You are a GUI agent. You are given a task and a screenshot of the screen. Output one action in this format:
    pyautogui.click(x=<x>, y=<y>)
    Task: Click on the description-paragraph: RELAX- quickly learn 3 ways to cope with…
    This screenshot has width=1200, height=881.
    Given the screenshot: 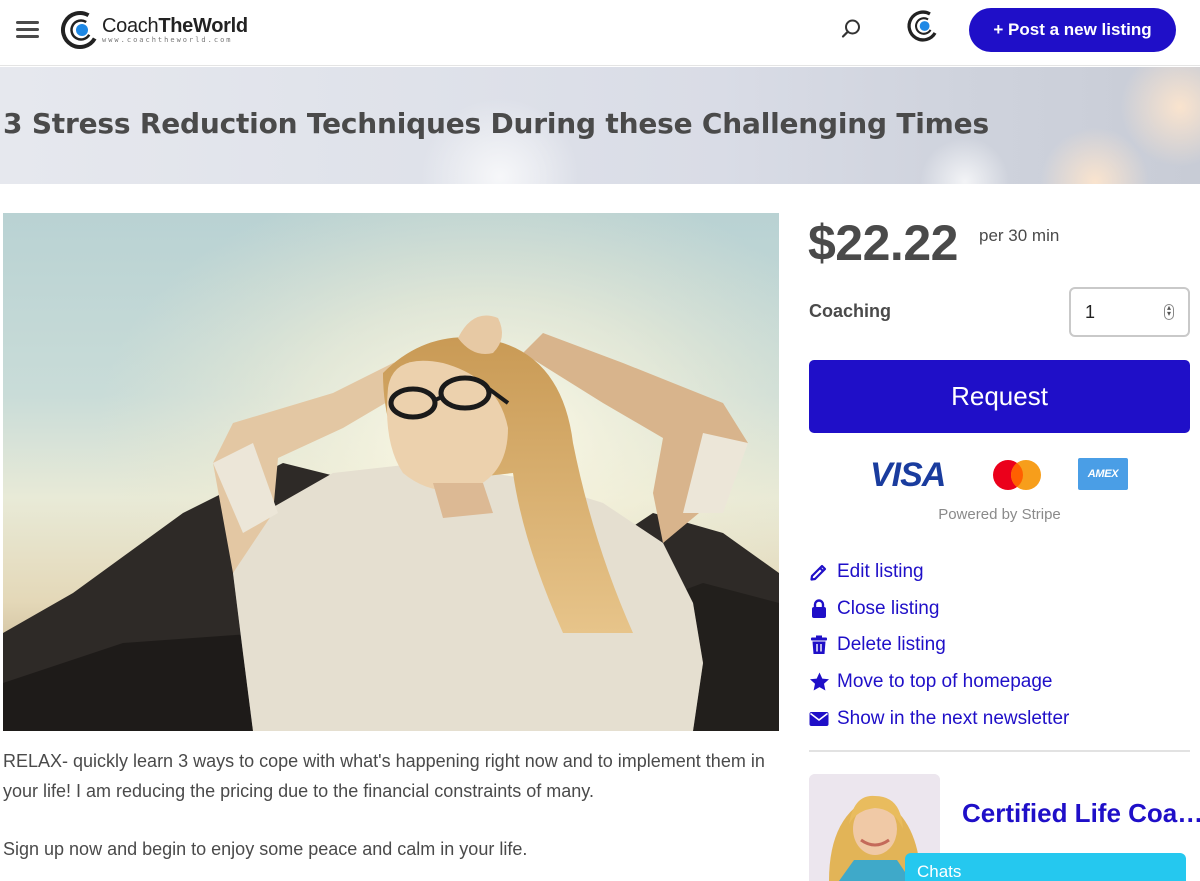 What is the action you would take?
    pyautogui.click(x=384, y=776)
    